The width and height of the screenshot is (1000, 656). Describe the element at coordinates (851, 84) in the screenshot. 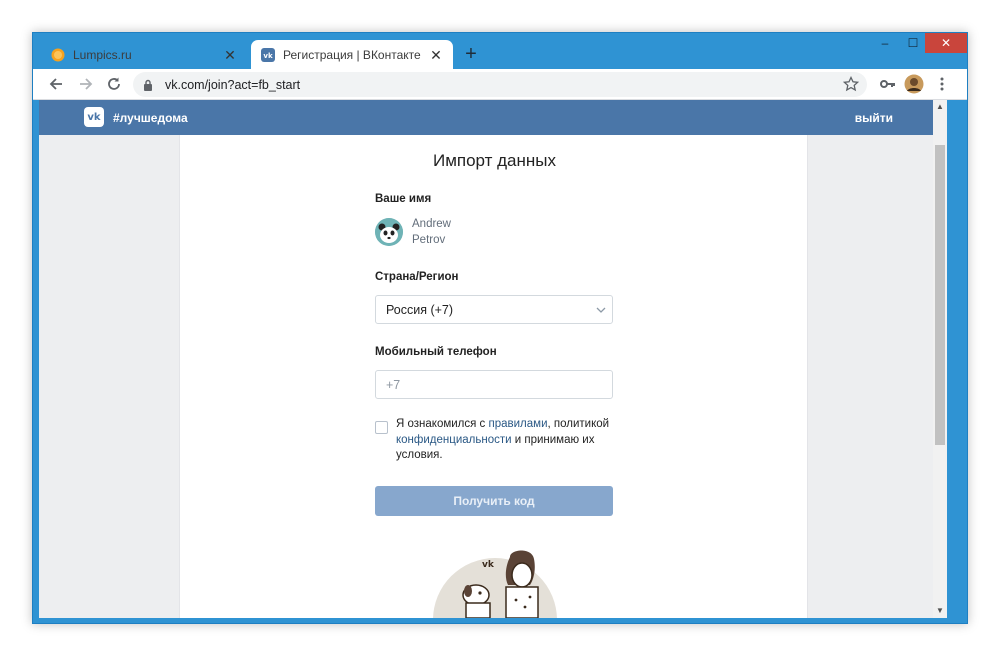

I see `bookmark-star-icon` at that location.